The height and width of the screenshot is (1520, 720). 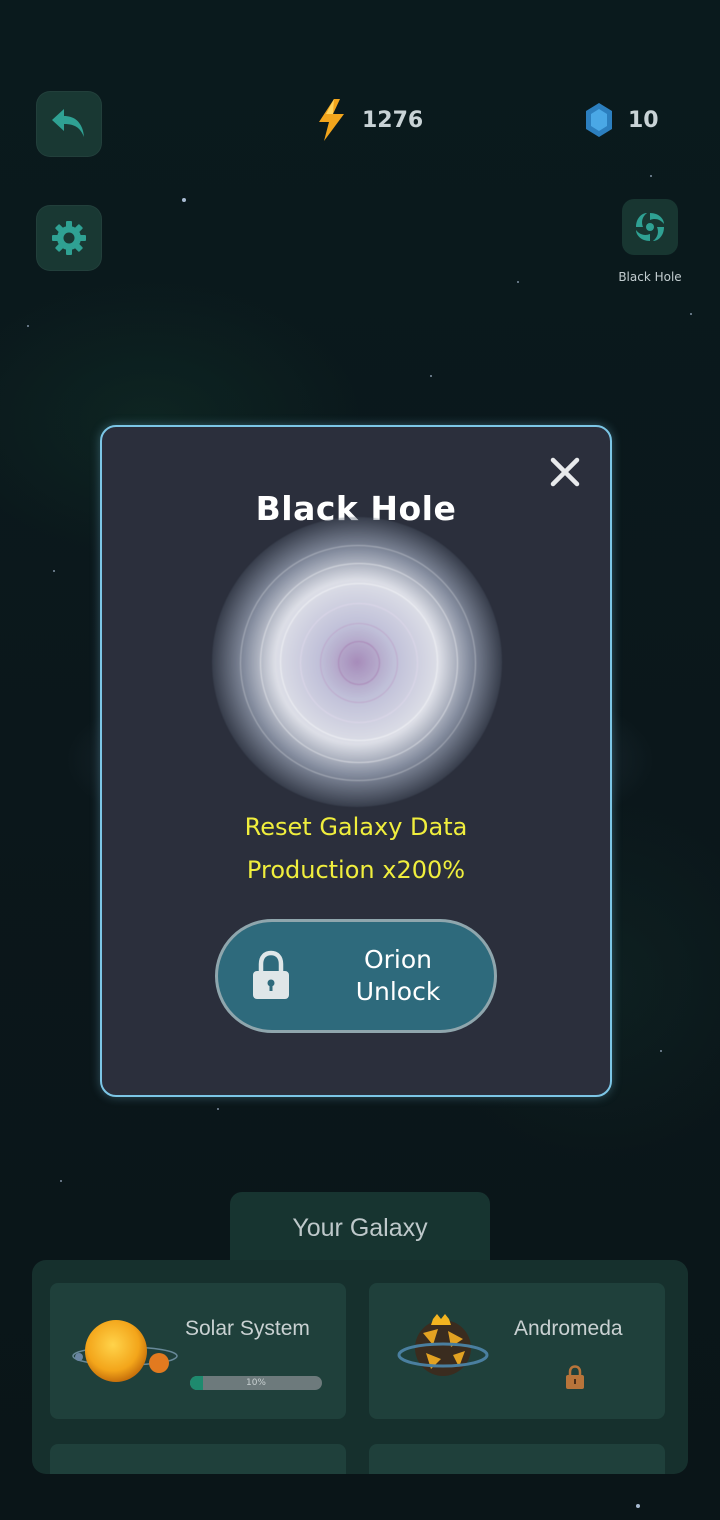 I want to click on close-icon, so click(x=565, y=472).